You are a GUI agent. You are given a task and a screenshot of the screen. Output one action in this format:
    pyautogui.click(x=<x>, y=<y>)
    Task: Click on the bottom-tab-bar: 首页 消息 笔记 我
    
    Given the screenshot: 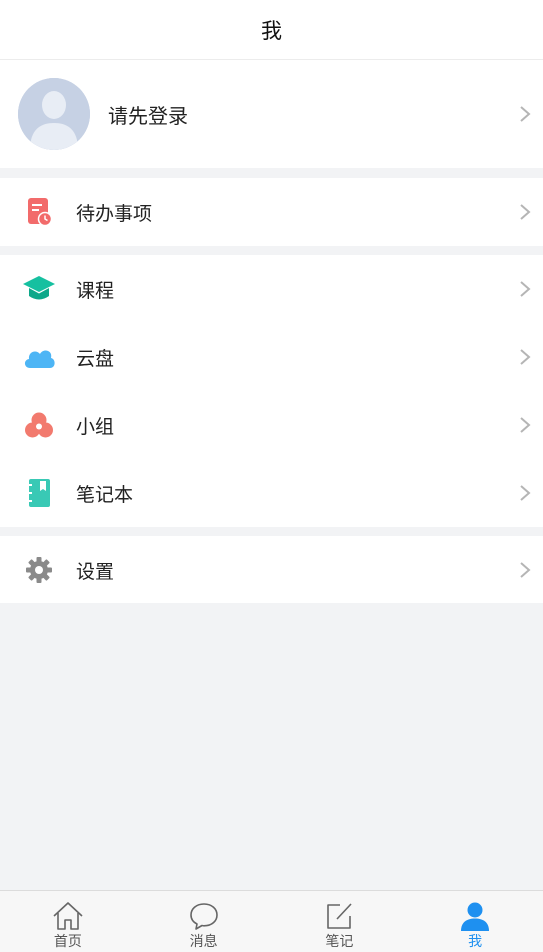 What is the action you would take?
    pyautogui.click(x=271, y=921)
    